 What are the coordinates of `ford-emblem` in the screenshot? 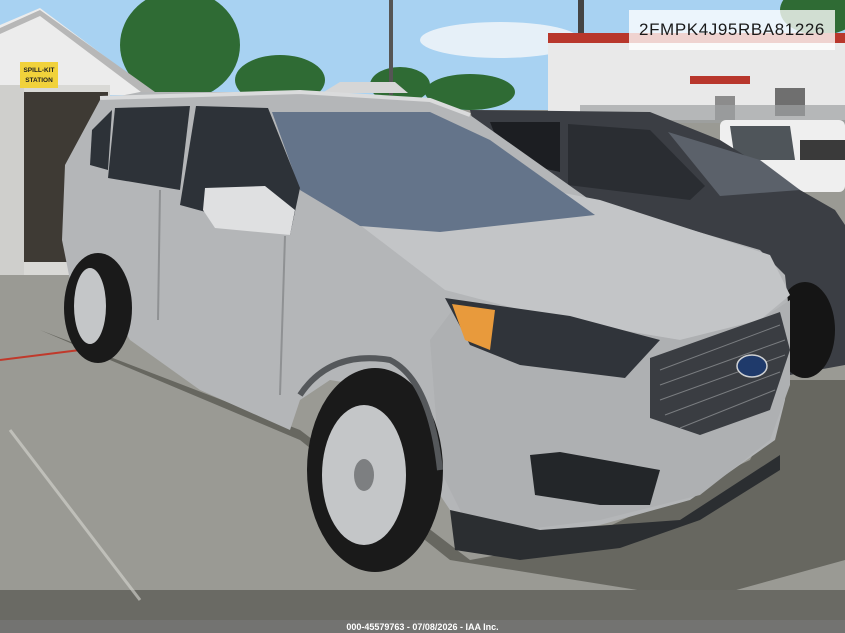 It's located at (752, 366).